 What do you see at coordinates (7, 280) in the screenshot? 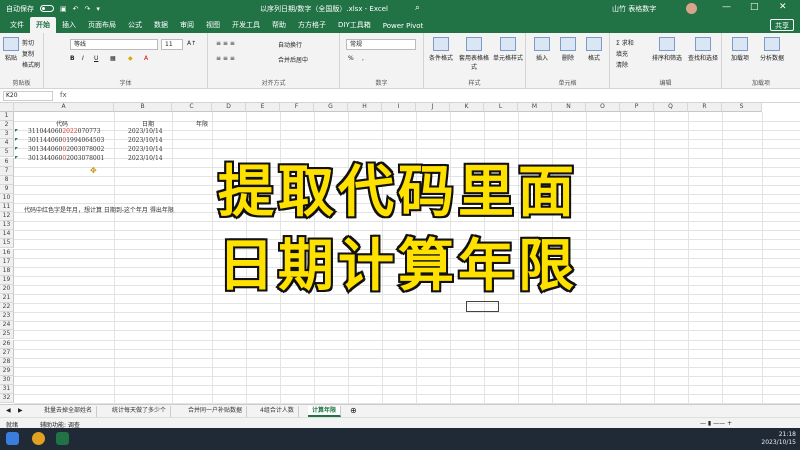
I see `row-header: 19` at bounding box center [7, 280].